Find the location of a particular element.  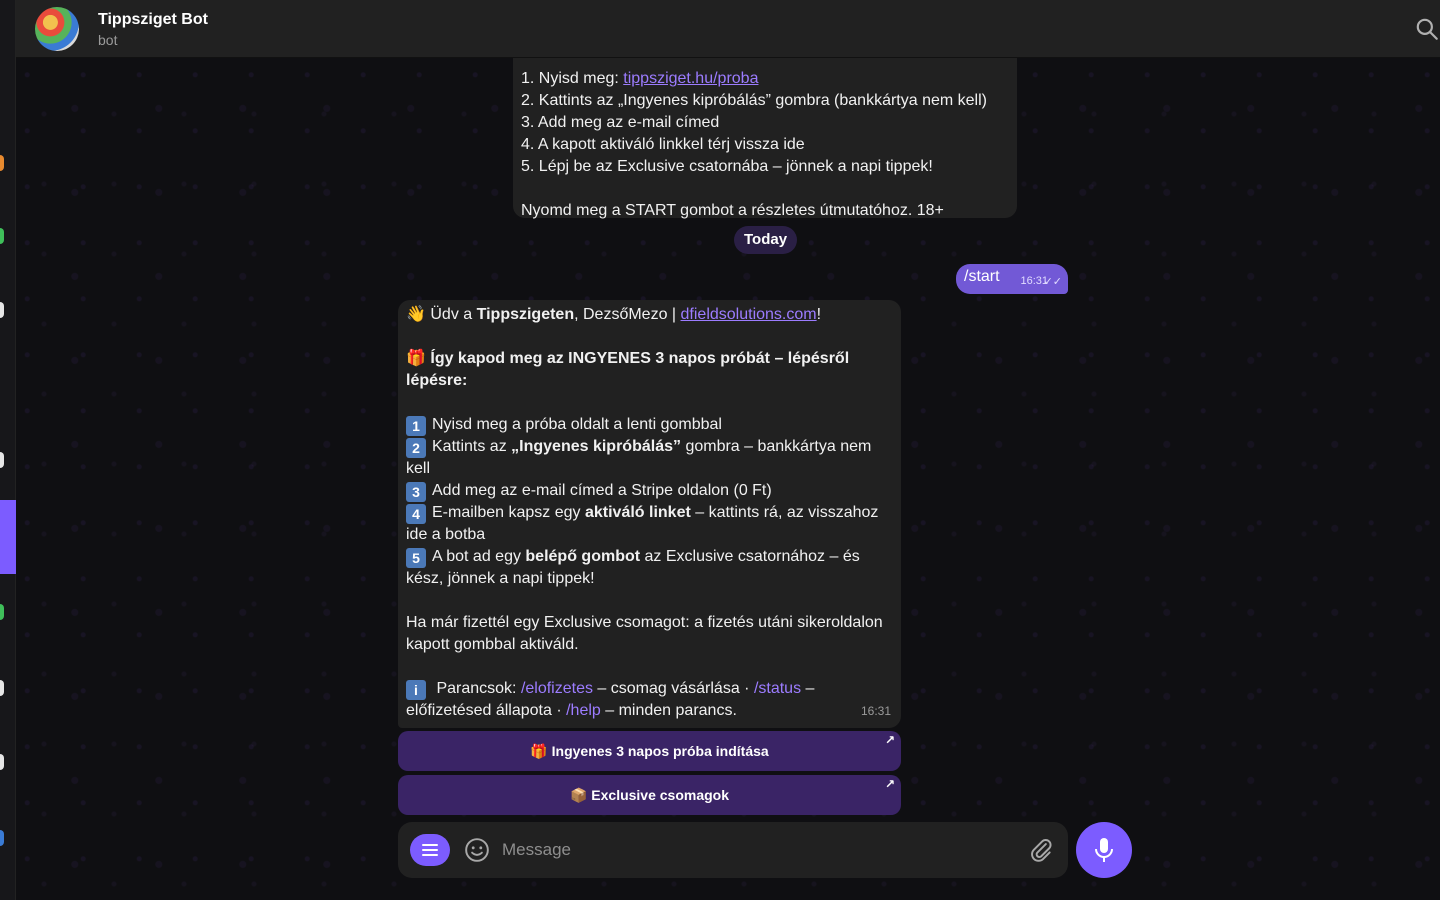

wave-icon: 👋 is located at coordinates (416, 314).